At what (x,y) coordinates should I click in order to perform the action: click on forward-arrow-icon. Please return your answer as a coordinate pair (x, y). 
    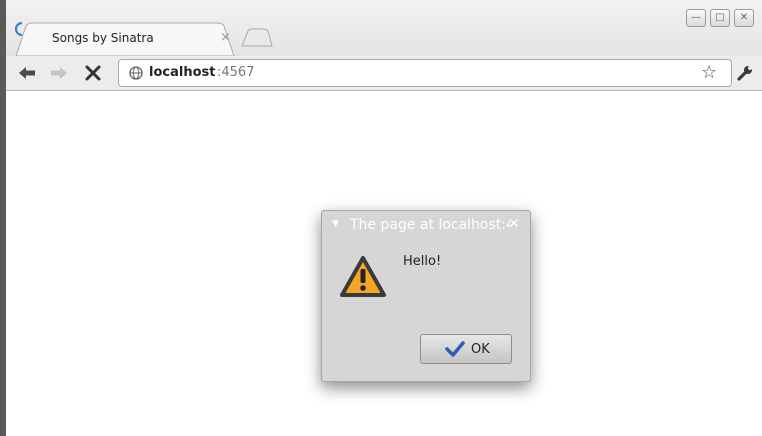
    Looking at the image, I should click on (59, 73).